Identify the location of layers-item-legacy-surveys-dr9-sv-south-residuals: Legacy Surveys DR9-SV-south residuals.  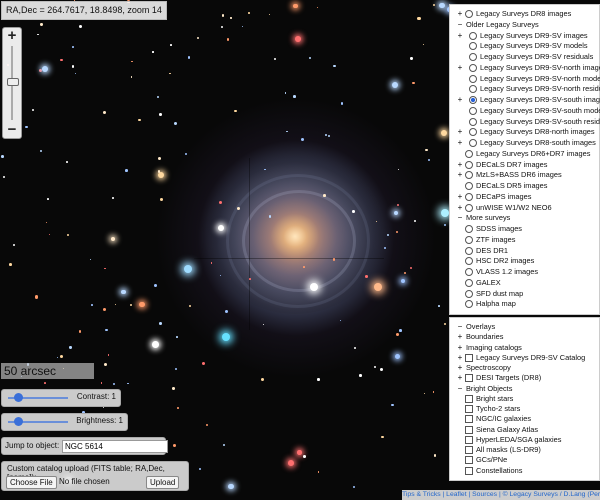
(525, 122).